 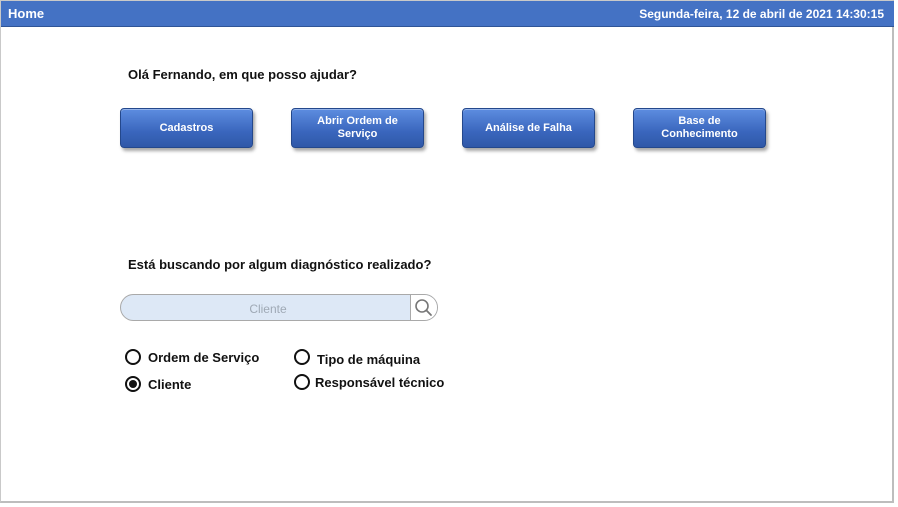 I want to click on radio-ordem-de-servico: Ordem de Serviço, so click(x=192, y=357).